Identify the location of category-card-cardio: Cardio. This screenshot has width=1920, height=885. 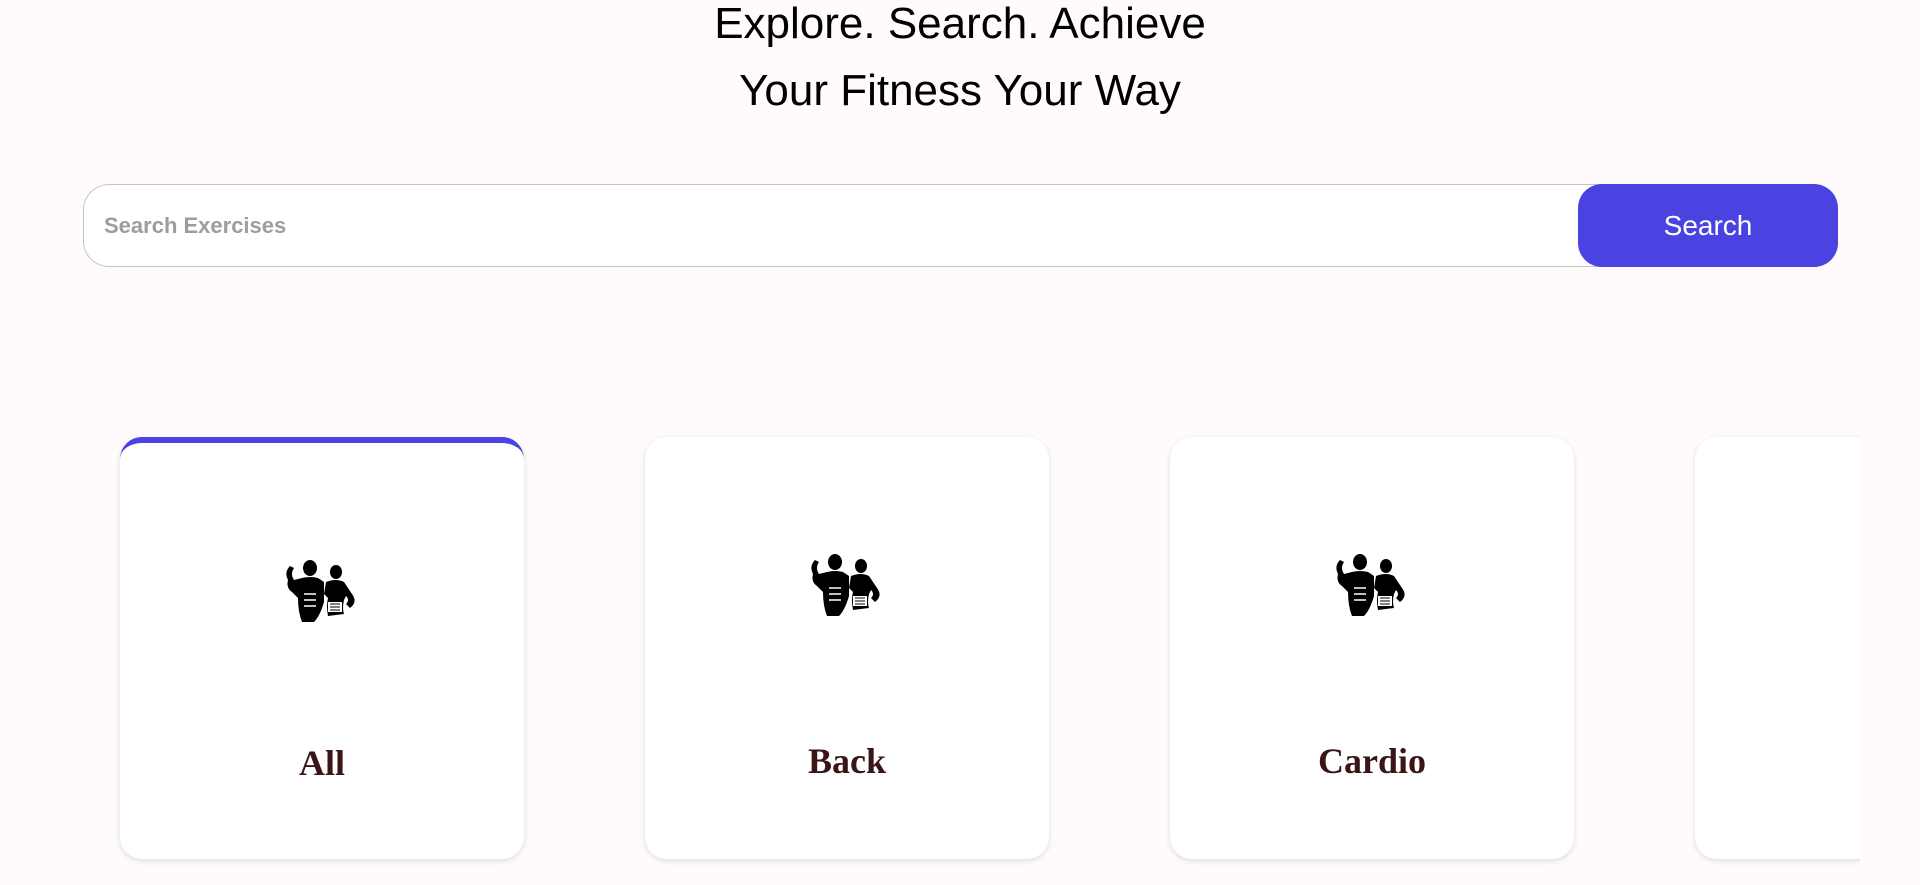
(1372, 648).